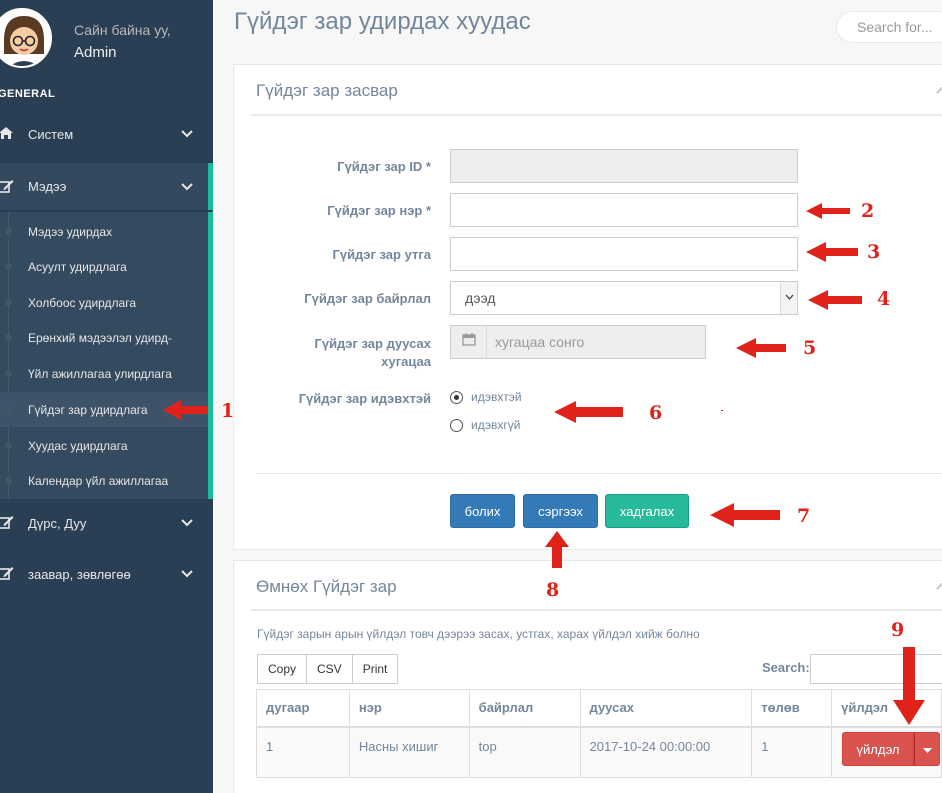 The image size is (942, 793). I want to click on annotation-label: 7, so click(804, 516).